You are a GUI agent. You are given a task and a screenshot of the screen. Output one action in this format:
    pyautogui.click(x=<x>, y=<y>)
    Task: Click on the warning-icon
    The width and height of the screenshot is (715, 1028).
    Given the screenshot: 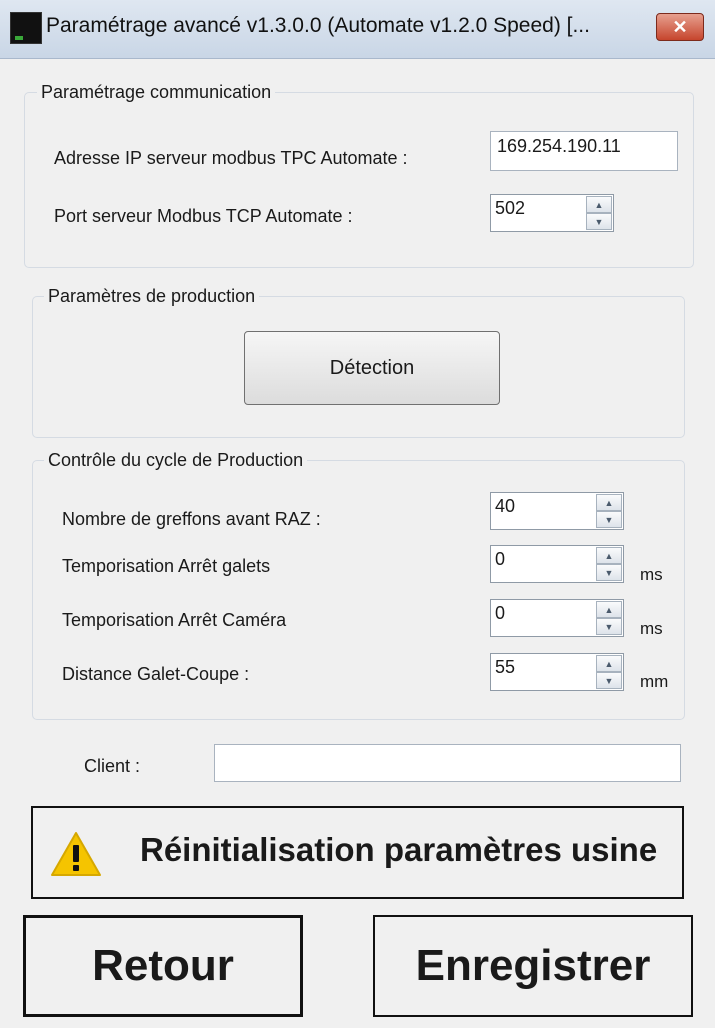 What is the action you would take?
    pyautogui.click(x=76, y=854)
    